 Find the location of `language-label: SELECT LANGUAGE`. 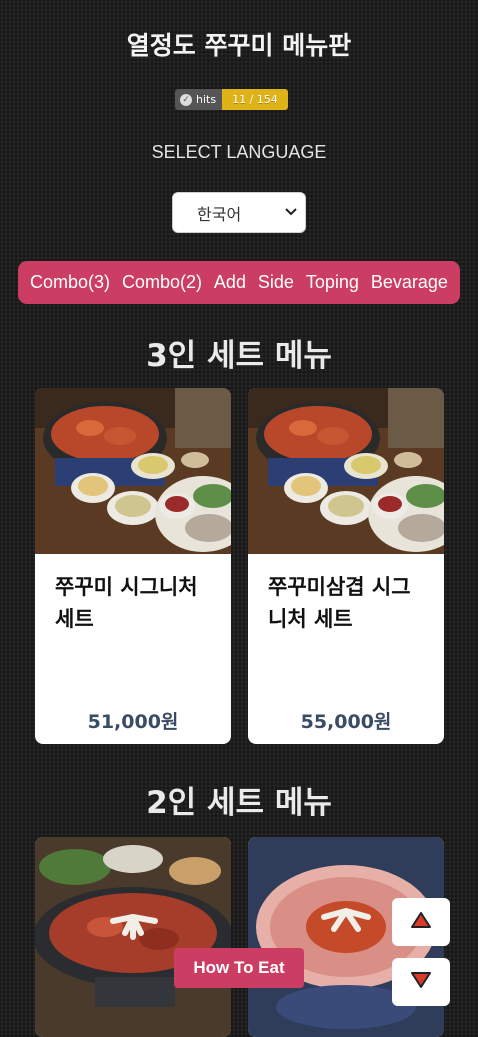

language-label: SELECT LANGUAGE is located at coordinates (239, 152).